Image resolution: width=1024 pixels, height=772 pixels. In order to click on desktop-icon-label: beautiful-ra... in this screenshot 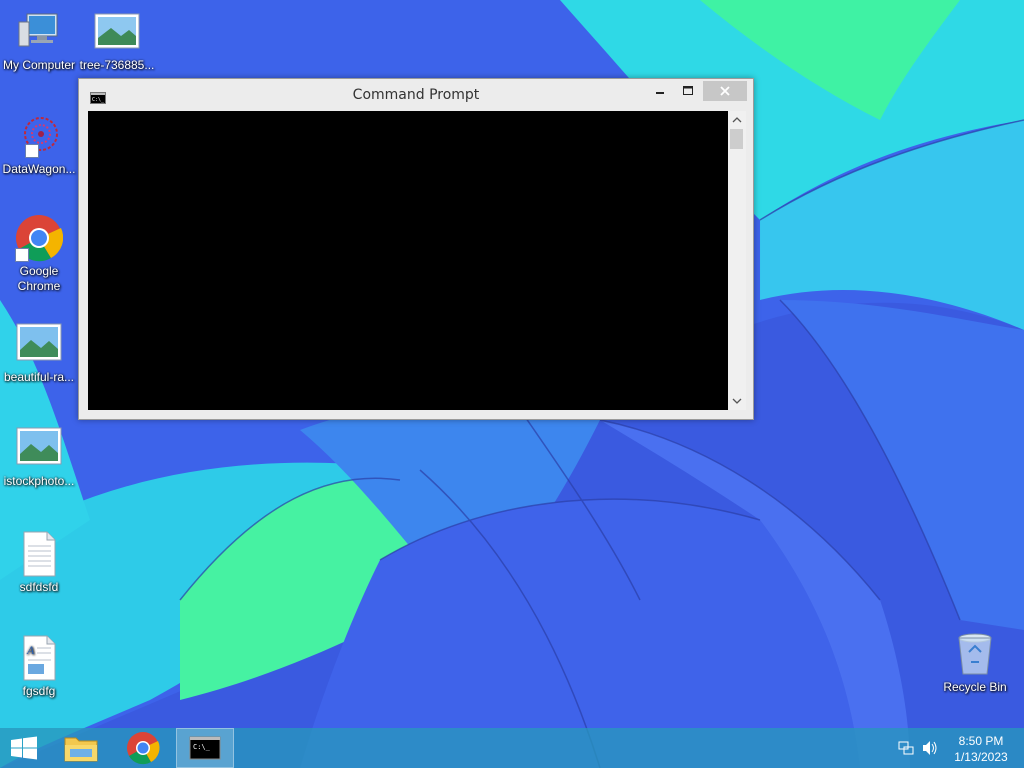, I will do `click(39, 377)`.